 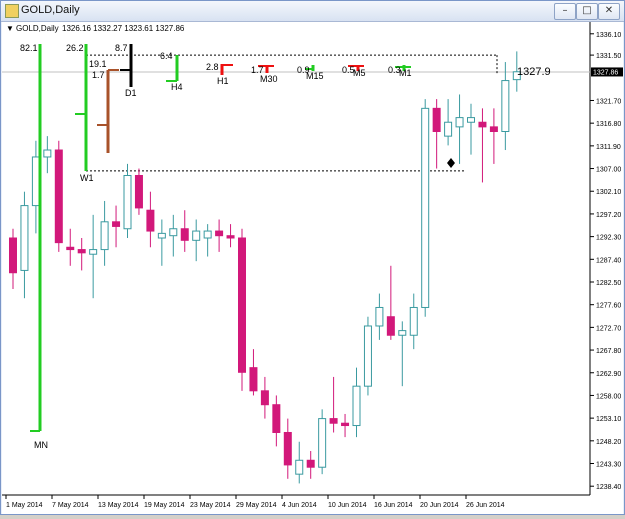 I want to click on price-tick-label: 1321.70, so click(x=608, y=101).